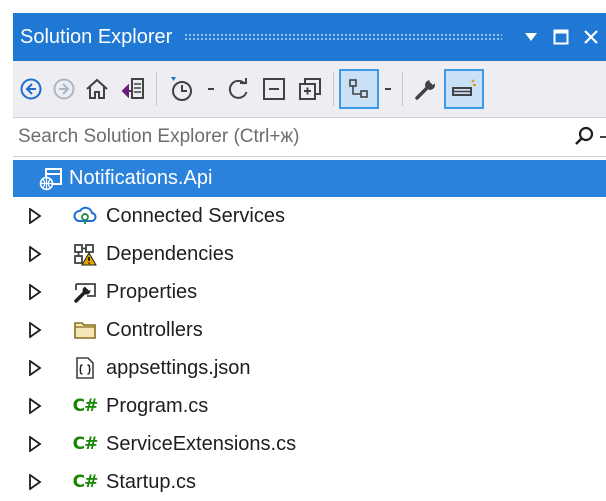 This screenshot has width=606, height=501. I want to click on close-icon, so click(591, 37).